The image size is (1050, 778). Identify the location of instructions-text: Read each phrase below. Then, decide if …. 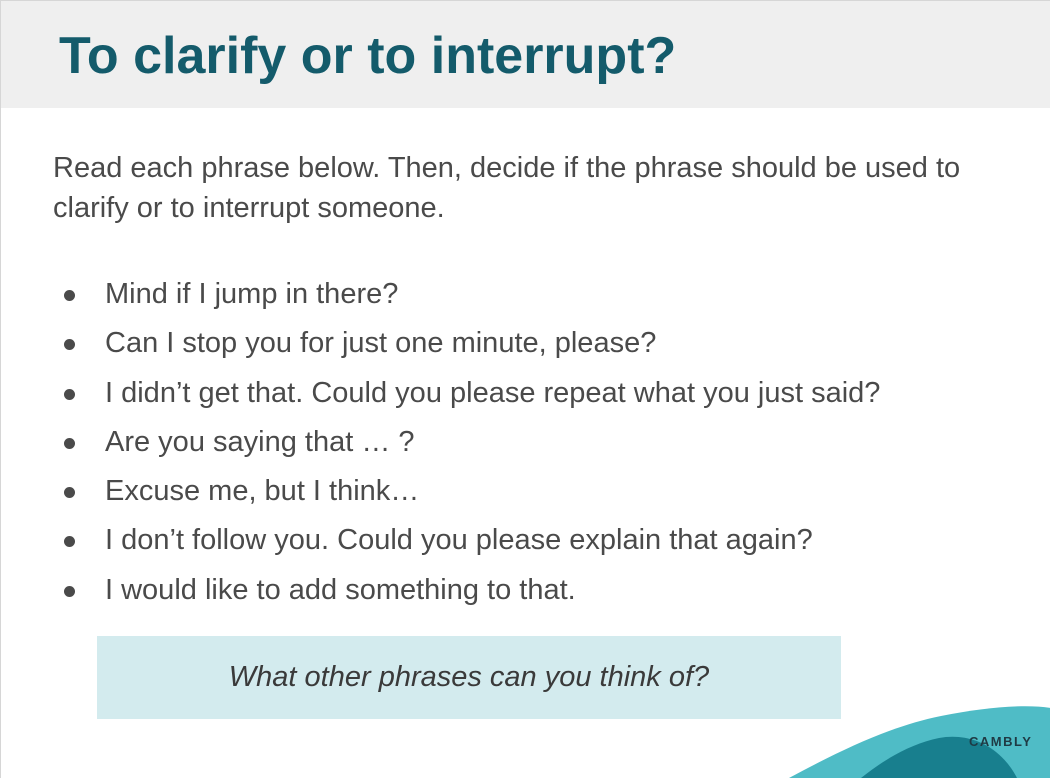
(507, 188).